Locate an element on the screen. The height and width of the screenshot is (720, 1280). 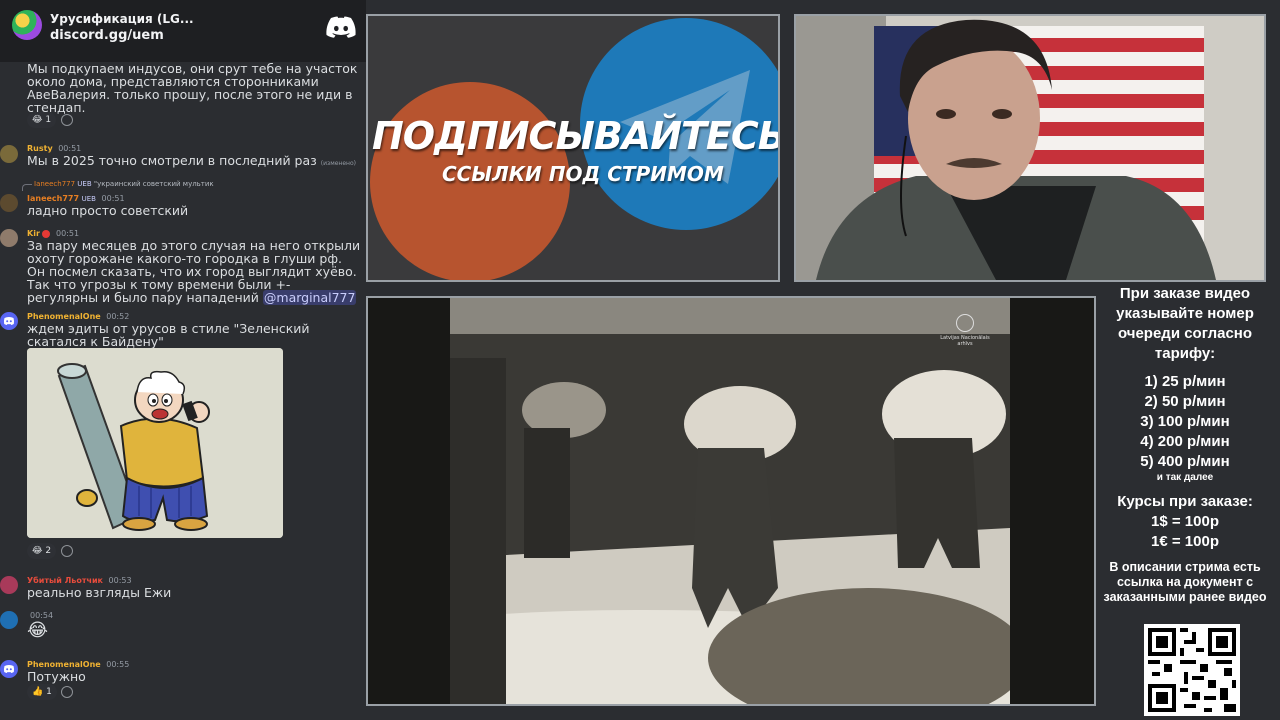
timestamp: 00:55 is located at coordinates (118, 664).